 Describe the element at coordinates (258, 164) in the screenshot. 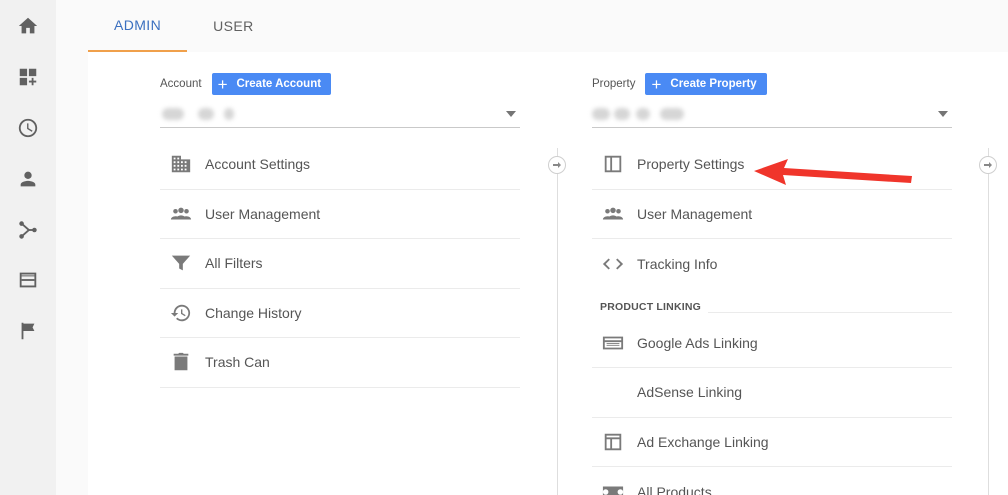

I see `item-label: Account Settings` at that location.